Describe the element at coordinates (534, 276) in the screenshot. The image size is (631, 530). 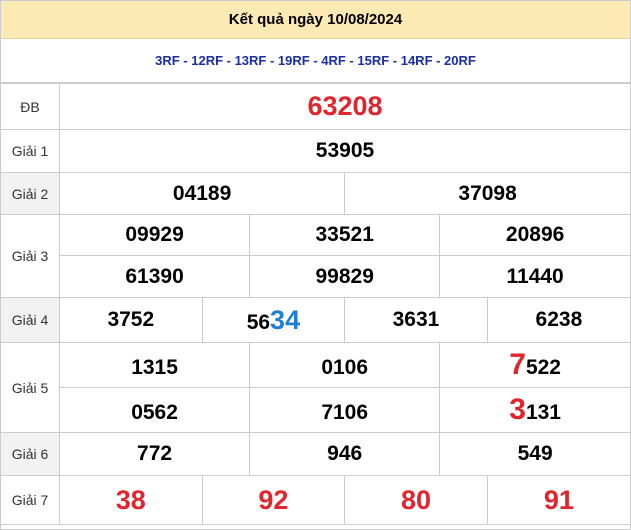
I see `prize-3-6: 11440` at that location.